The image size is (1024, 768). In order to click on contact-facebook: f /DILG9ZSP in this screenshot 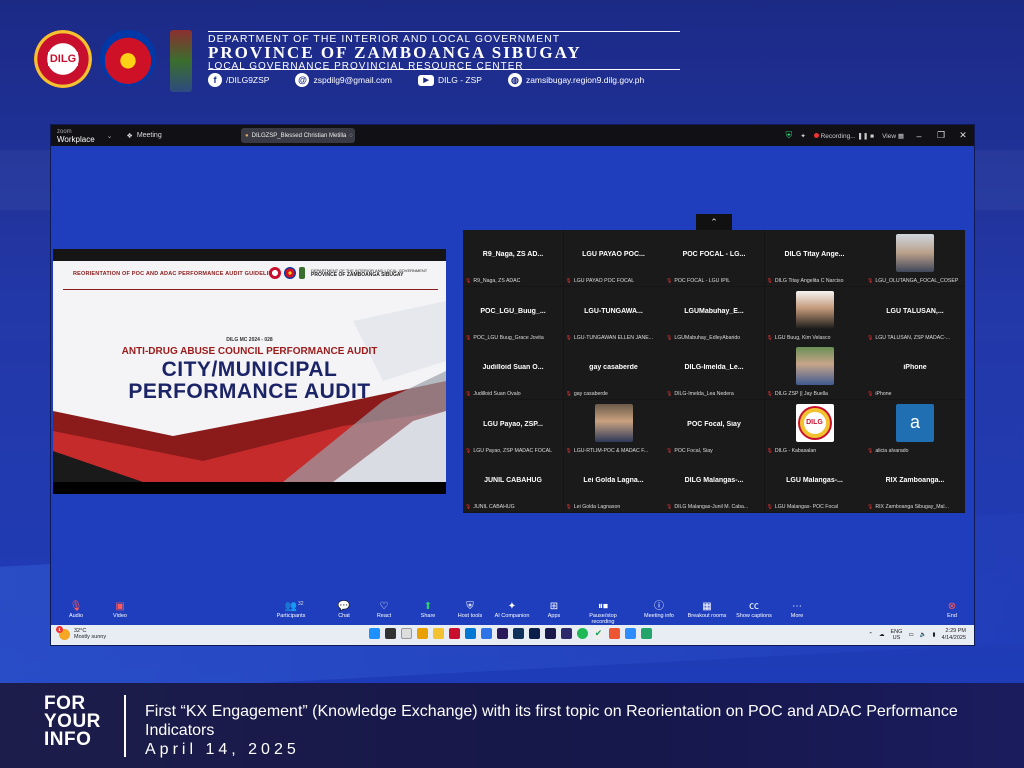, I will do `click(238, 80)`.